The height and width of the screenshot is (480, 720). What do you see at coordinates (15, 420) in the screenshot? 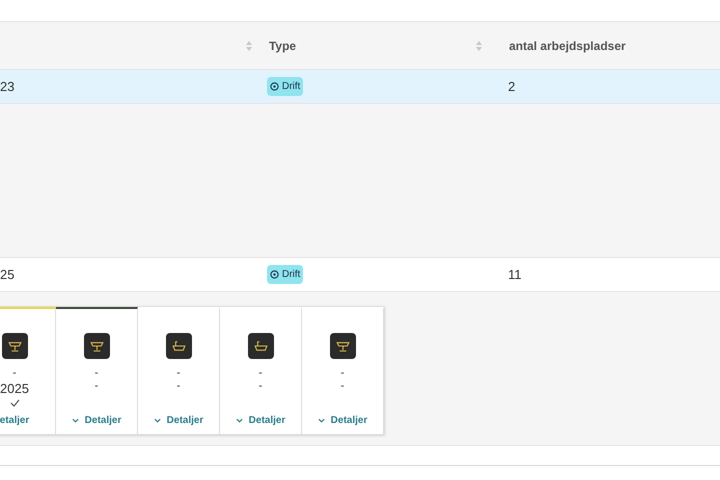
I see `details-link: etaljer` at bounding box center [15, 420].